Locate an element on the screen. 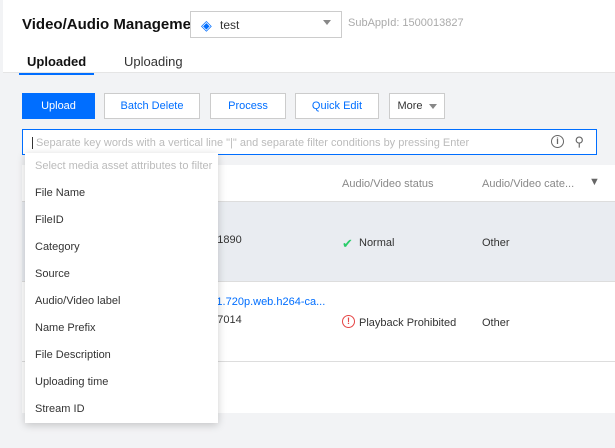 Image resolution: width=615 pixels, height=448 pixels. filter-hint: Select media asset attributes to filter is located at coordinates (124, 166).